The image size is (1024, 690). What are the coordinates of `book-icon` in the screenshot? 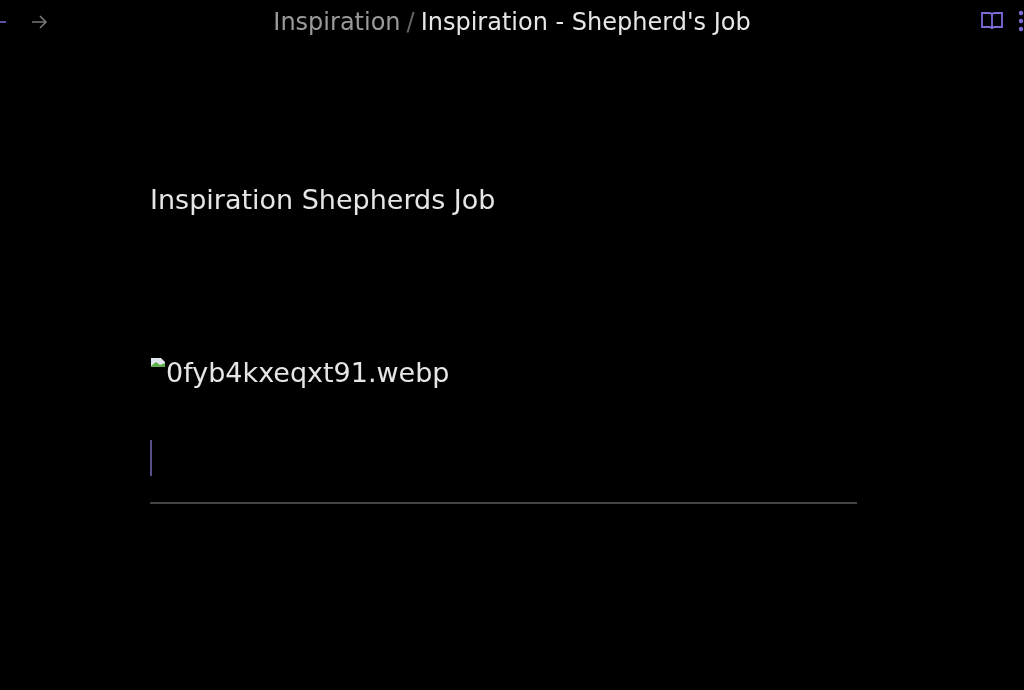 It's located at (992, 21).